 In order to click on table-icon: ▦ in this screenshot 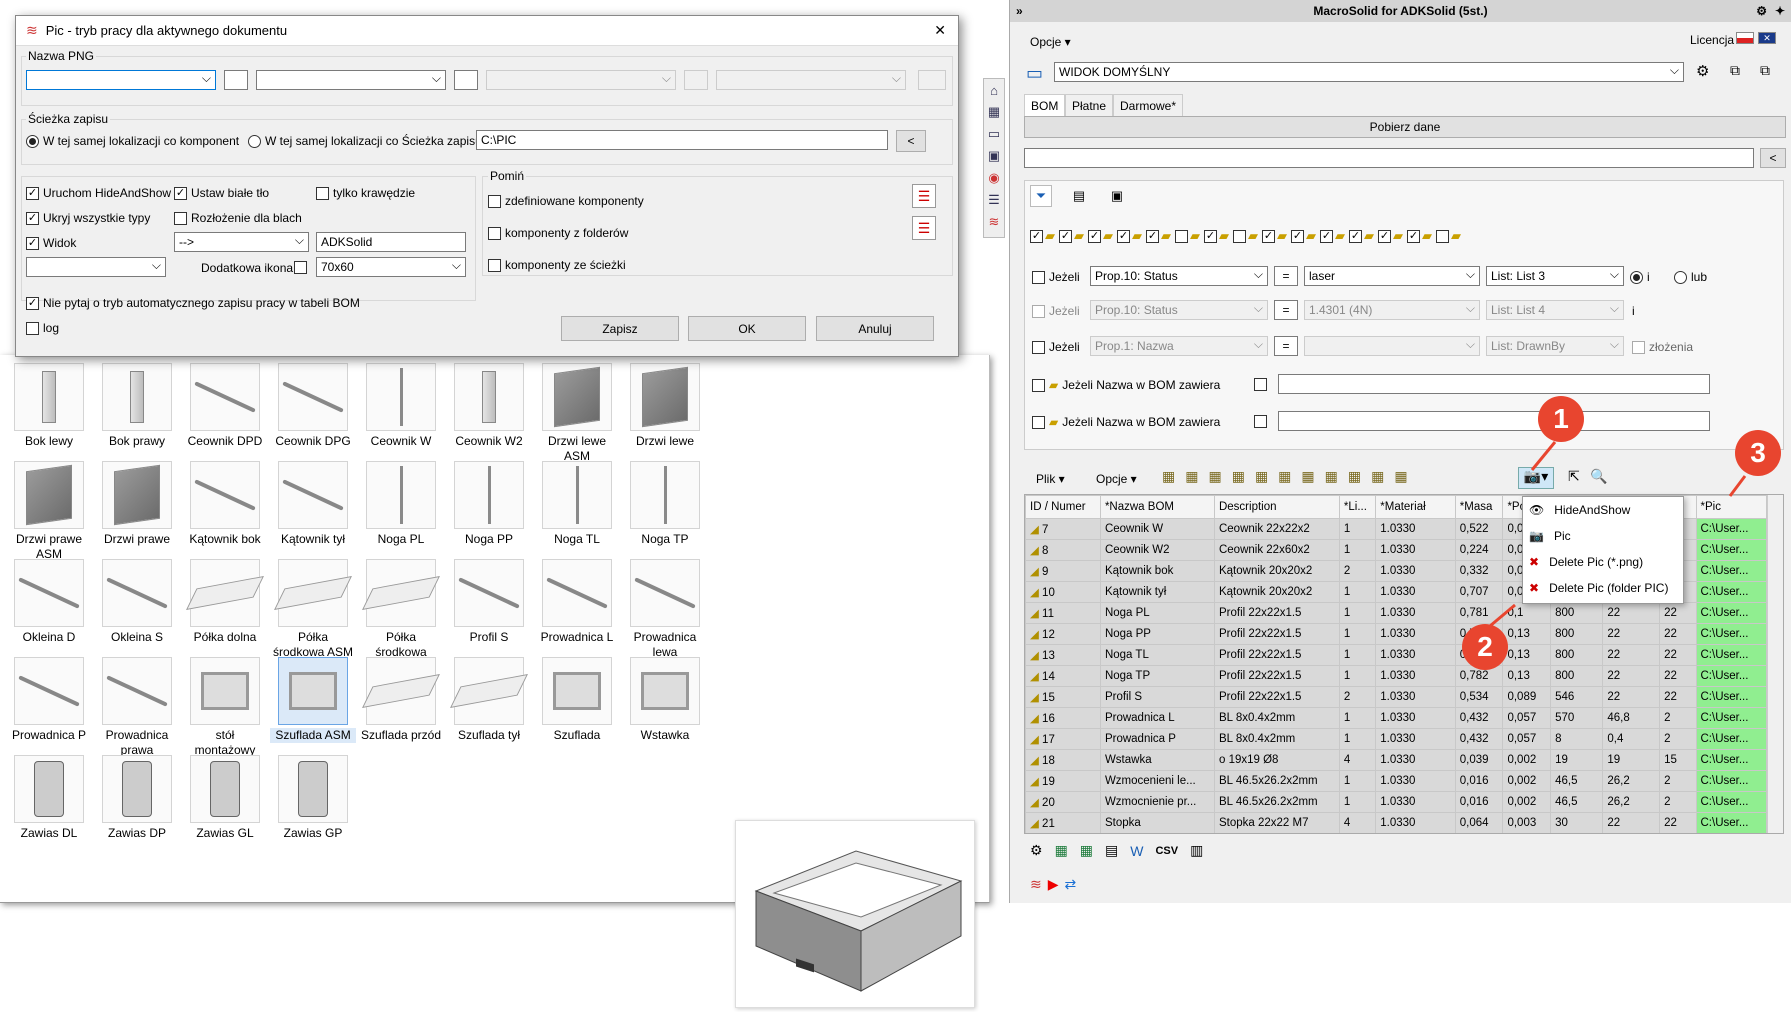, I will do `click(1168, 476)`.